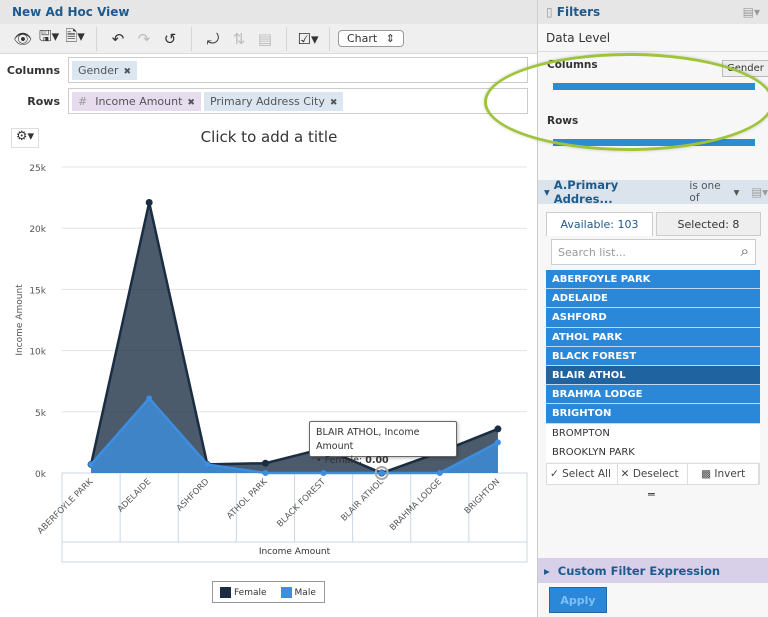 The image size is (768, 617). I want to click on x-tick-label: ASHFORD, so click(193, 495).